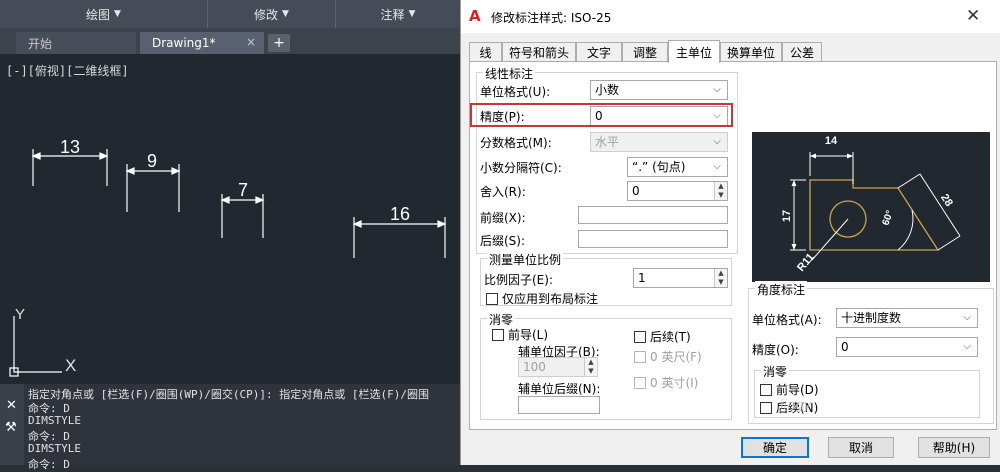  Describe the element at coordinates (680, 278) in the screenshot. I see `scale-factor-spinner: 1 ▲ ▼` at that location.